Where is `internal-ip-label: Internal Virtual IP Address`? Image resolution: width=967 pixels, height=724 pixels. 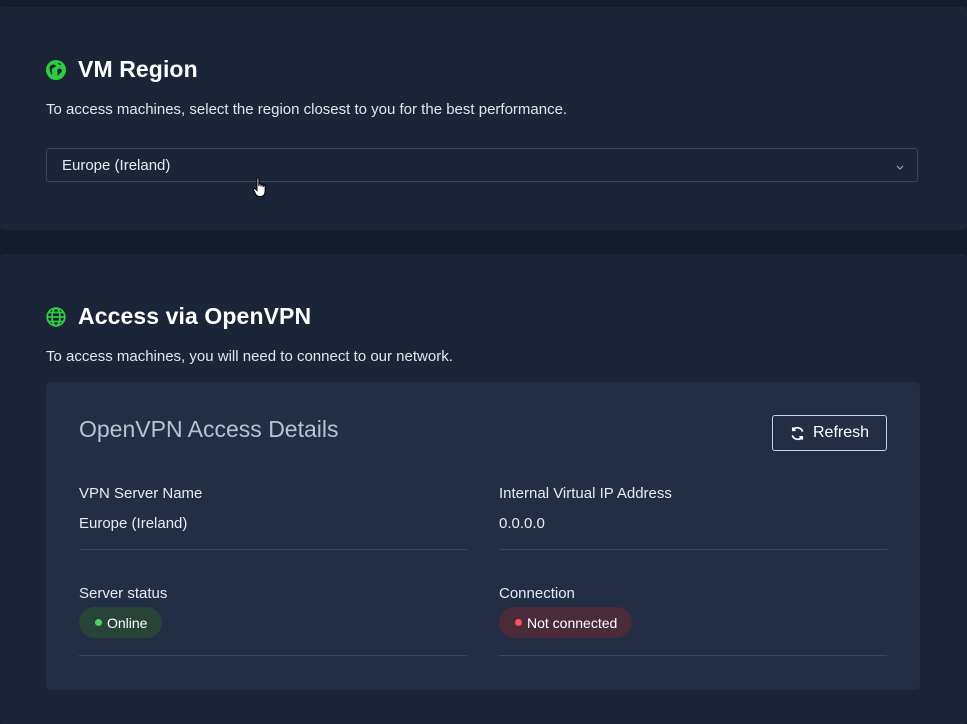 internal-ip-label: Internal Virtual IP Address is located at coordinates (585, 493).